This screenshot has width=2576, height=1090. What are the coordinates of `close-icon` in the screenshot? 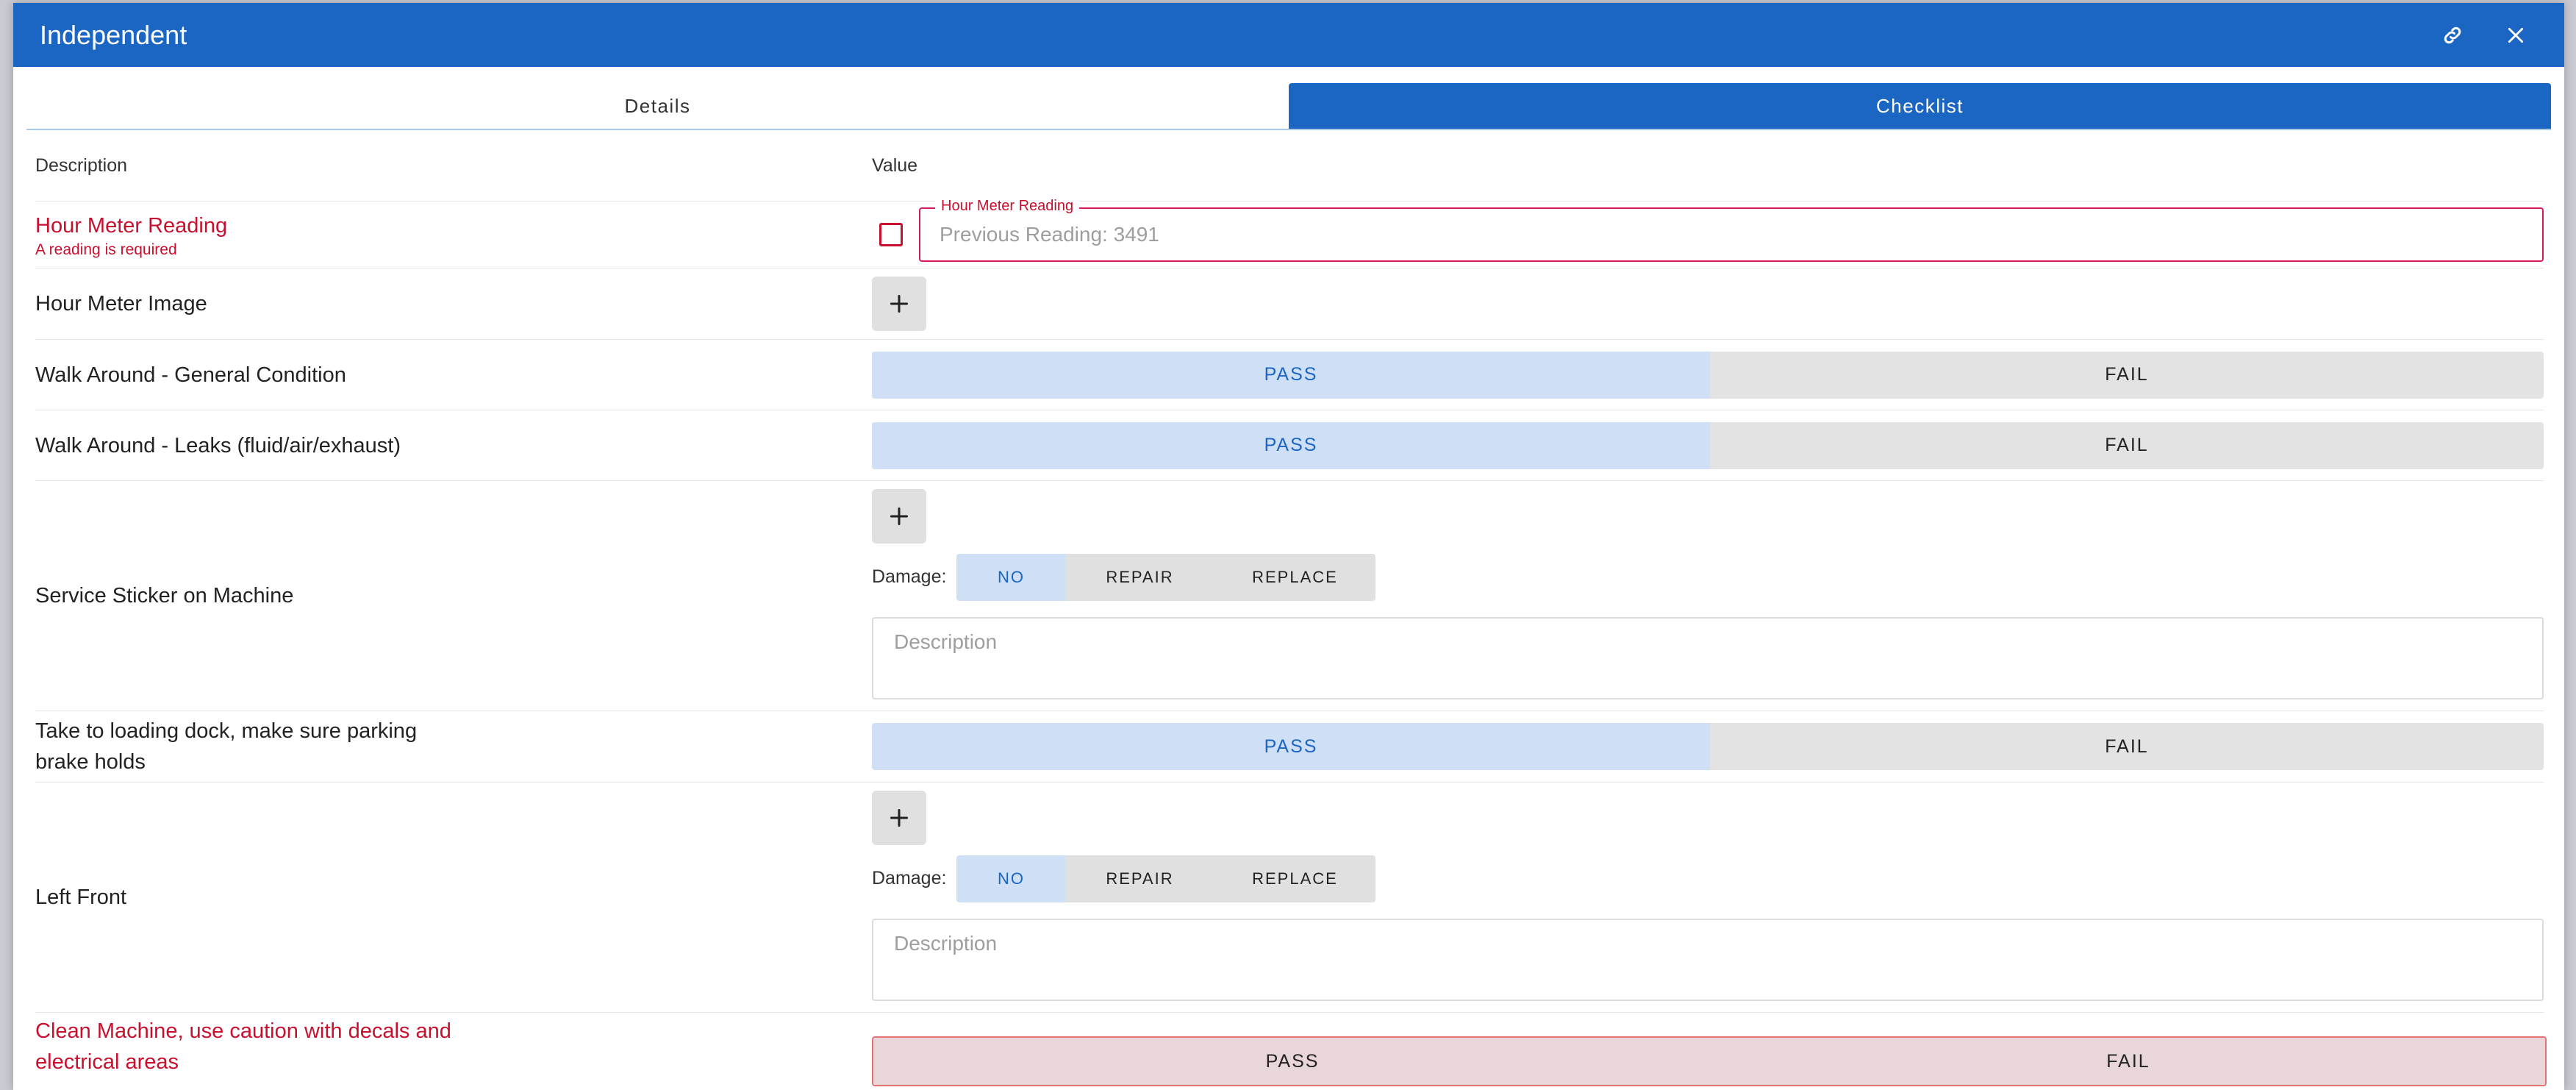 It's located at (2516, 35).